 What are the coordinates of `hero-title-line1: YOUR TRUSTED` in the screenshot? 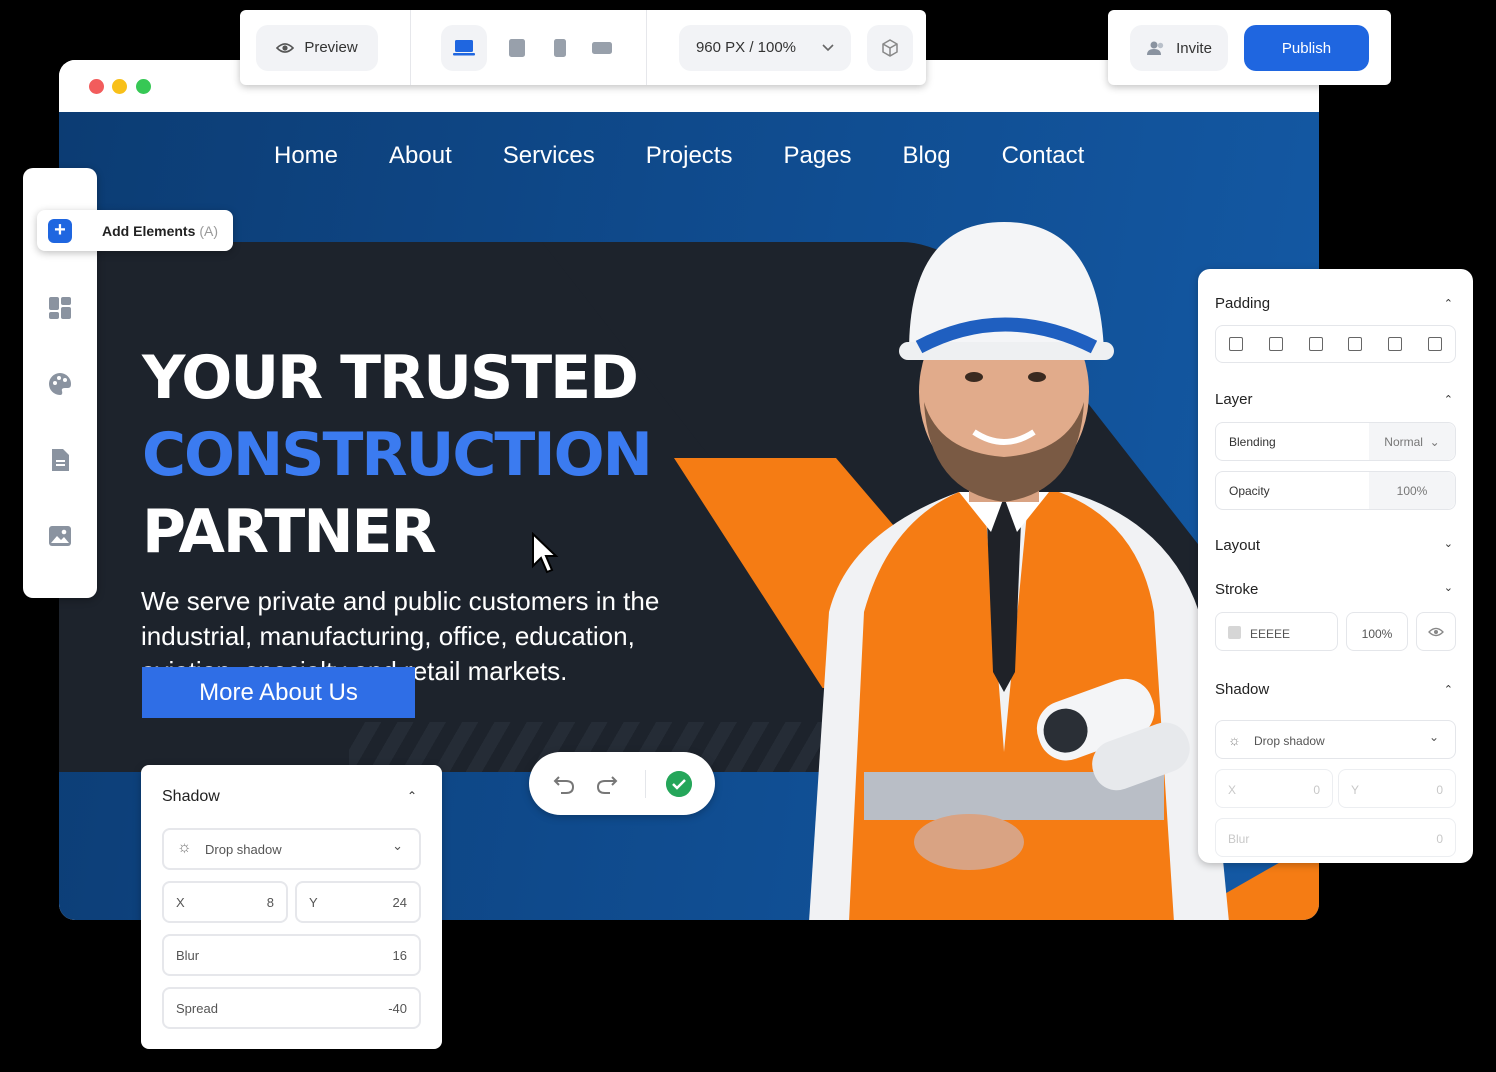 It's located at (390, 378).